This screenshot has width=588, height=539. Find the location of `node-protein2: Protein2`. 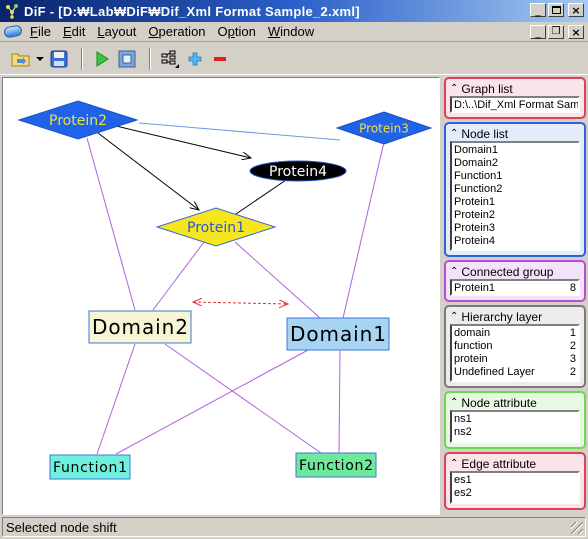

node-protein2: Protein2 is located at coordinates (78, 120).